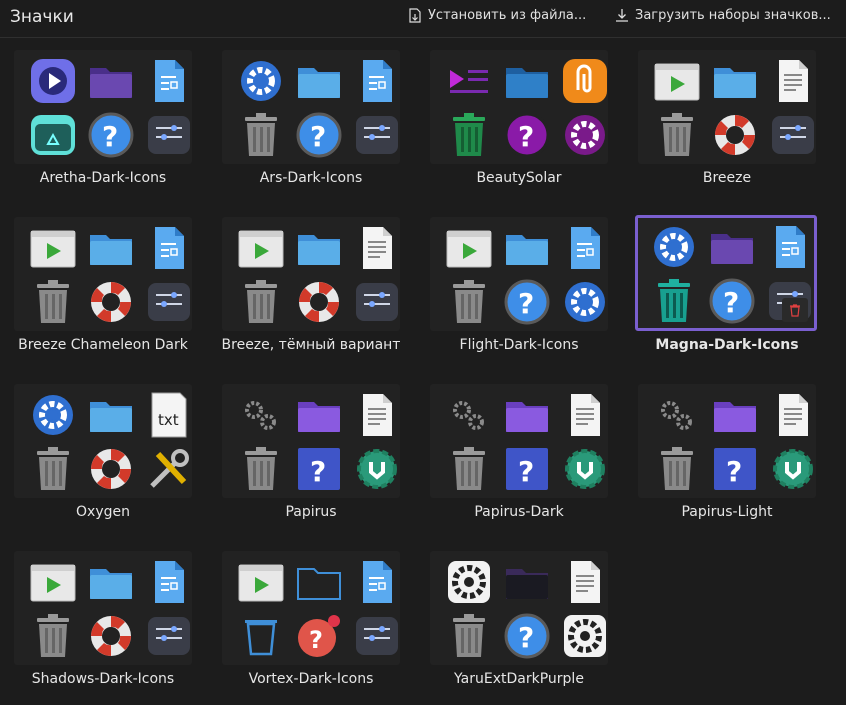  Describe the element at coordinates (103, 178) in the screenshot. I see `icon-theme-name: Aretha-Dark-Icons` at that location.